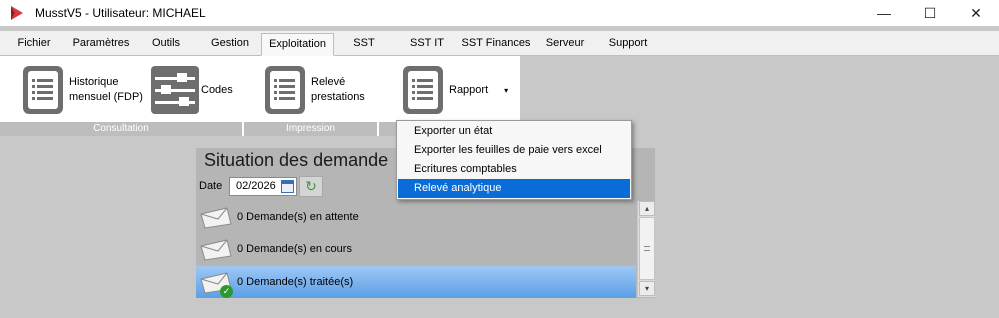 The width and height of the screenshot is (999, 318). I want to click on refresh-button: ↻, so click(311, 186).